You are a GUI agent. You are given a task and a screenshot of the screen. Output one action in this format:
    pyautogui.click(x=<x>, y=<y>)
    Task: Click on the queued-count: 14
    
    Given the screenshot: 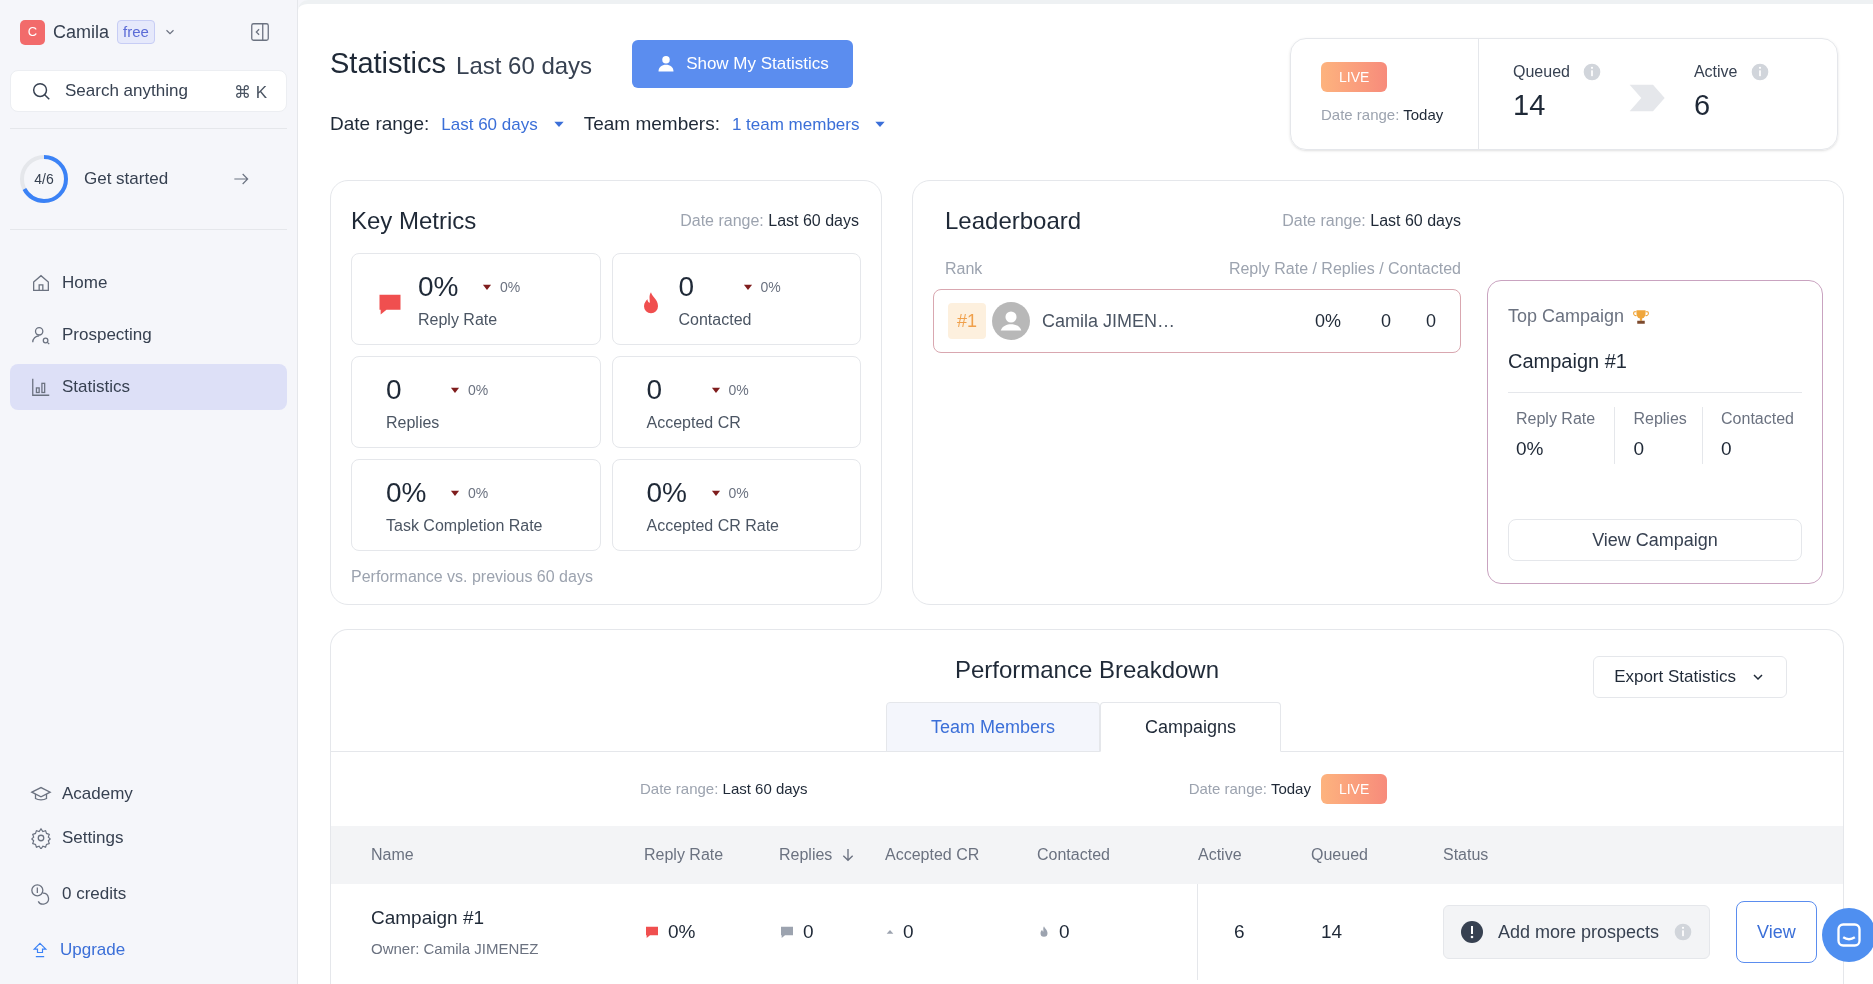 What is the action you would take?
    pyautogui.click(x=1530, y=106)
    